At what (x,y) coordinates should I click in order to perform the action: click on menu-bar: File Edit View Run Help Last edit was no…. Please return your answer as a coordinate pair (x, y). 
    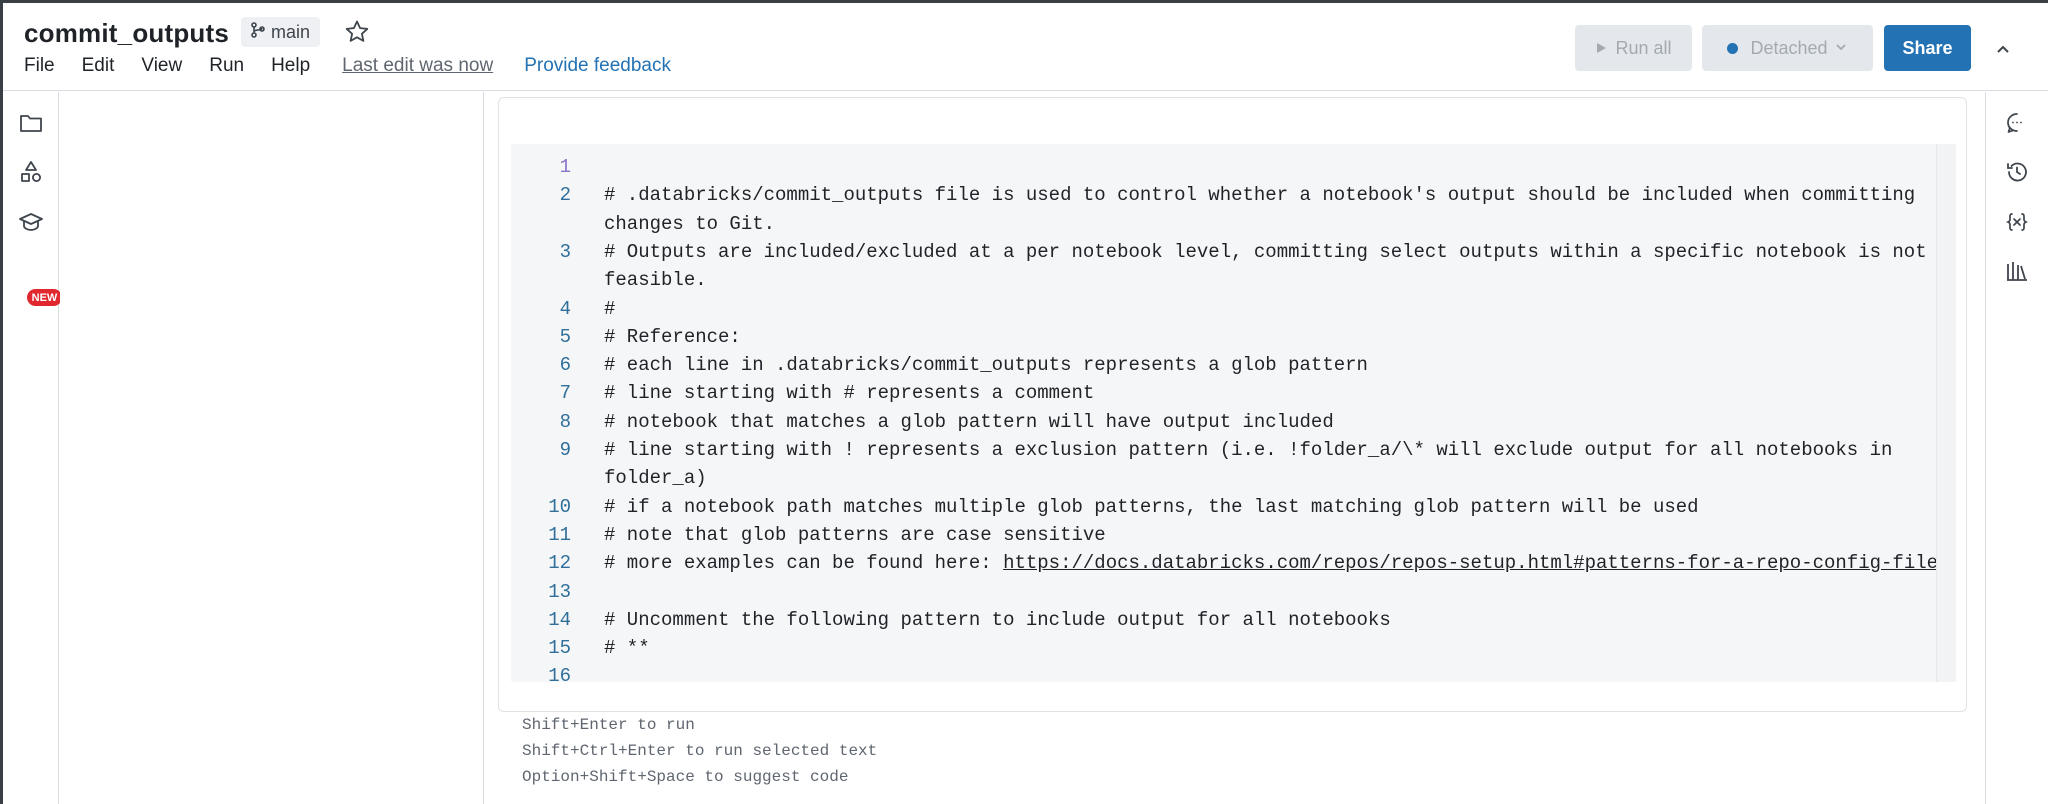
    Looking at the image, I should click on (347, 66).